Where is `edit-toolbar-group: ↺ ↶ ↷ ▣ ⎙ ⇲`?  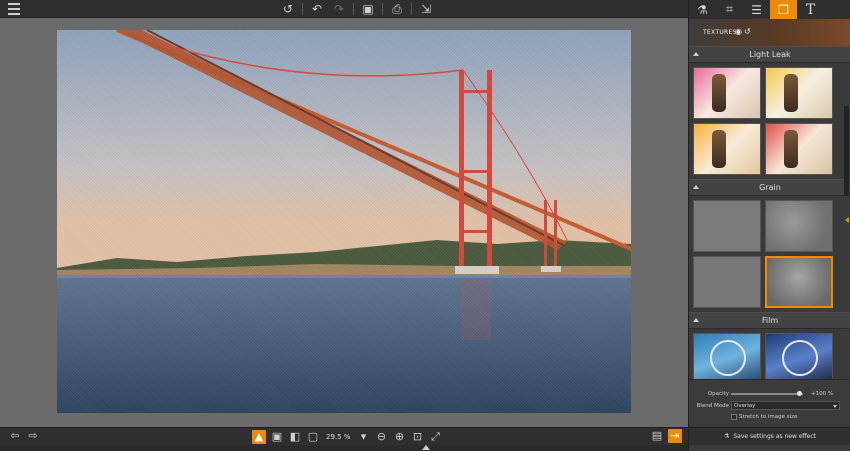
edit-toolbar-group: ↺ ↶ ↷ ▣ ⎙ ⇲ is located at coordinates (357, 9).